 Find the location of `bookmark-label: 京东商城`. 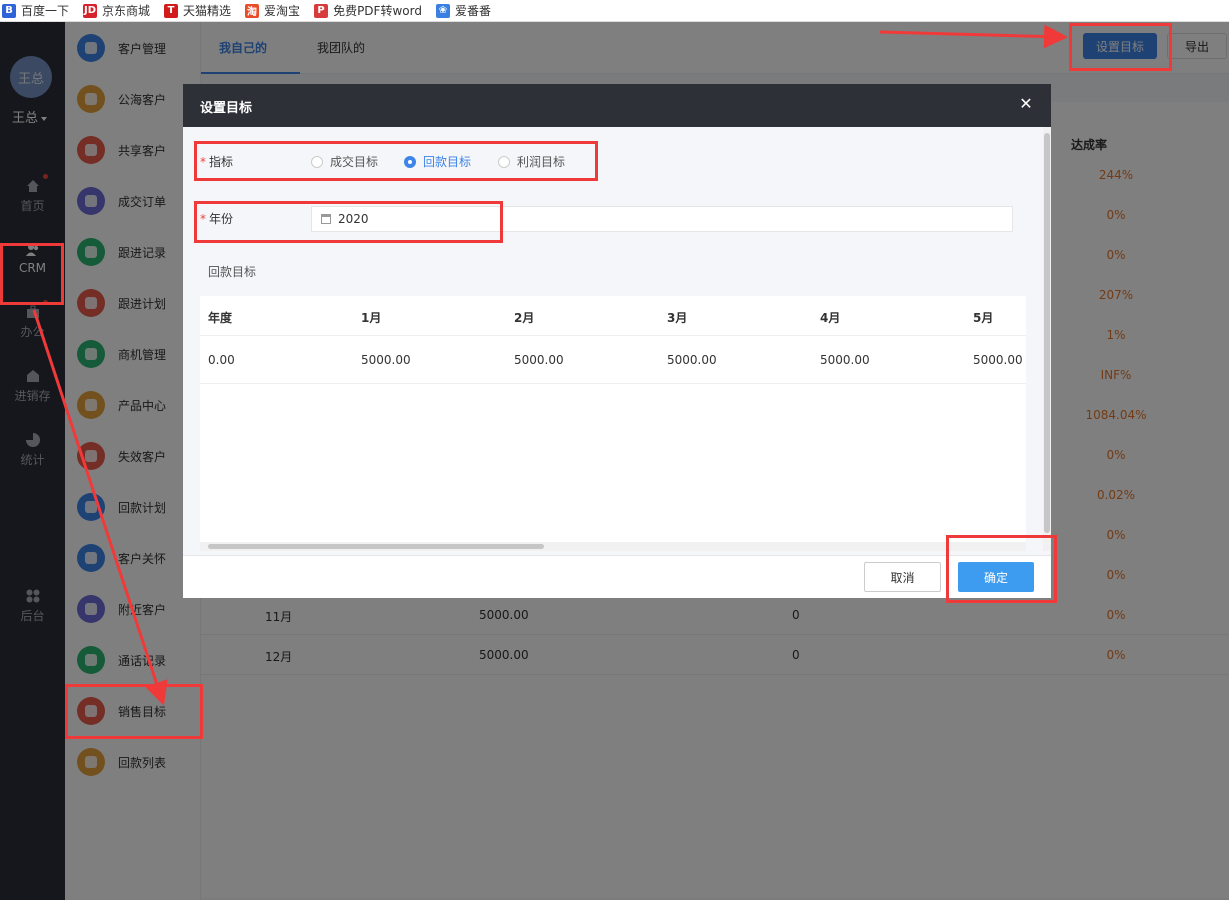

bookmark-label: 京东商城 is located at coordinates (126, 11).